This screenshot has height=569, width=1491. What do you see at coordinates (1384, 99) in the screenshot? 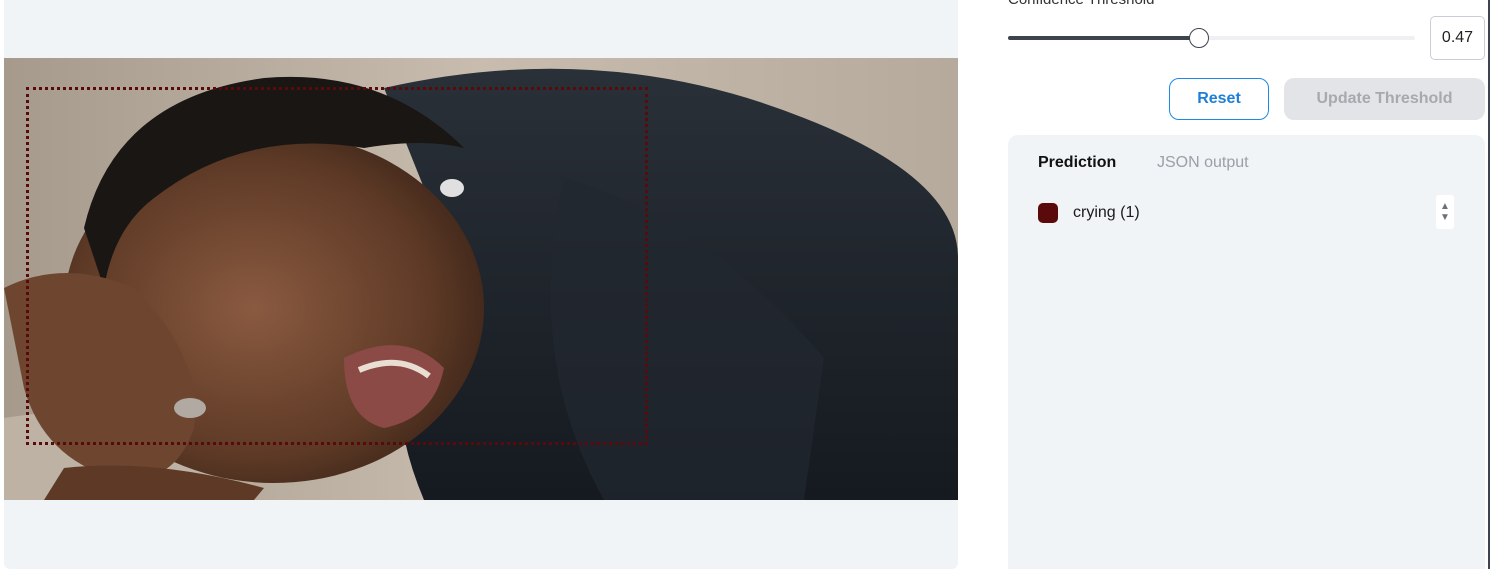
I see `update-threshold-button: Update Threshold` at bounding box center [1384, 99].